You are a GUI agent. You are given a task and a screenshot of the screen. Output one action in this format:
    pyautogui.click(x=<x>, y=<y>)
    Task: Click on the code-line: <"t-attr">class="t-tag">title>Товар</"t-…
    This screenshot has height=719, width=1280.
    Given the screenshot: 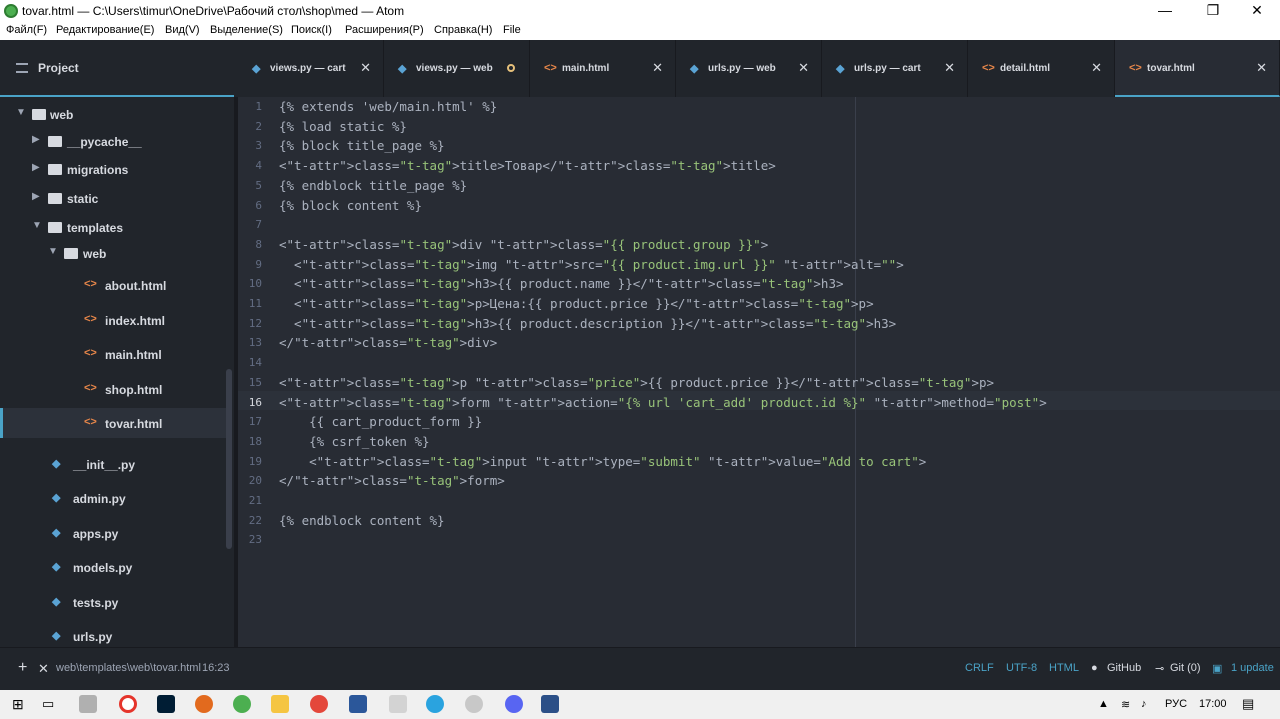 What is the action you would take?
    pyautogui.click(x=527, y=165)
    